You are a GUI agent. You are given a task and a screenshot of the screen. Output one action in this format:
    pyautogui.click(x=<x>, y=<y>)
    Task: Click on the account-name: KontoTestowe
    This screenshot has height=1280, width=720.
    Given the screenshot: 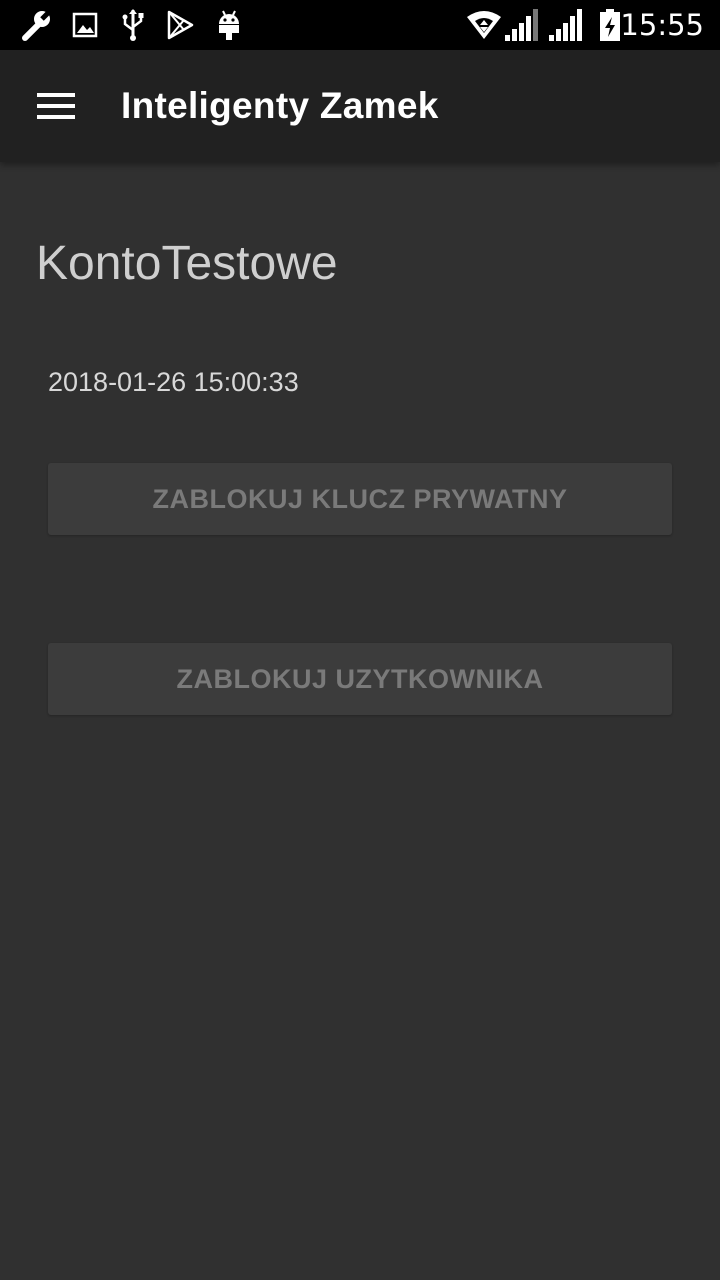 What is the action you would take?
    pyautogui.click(x=187, y=263)
    